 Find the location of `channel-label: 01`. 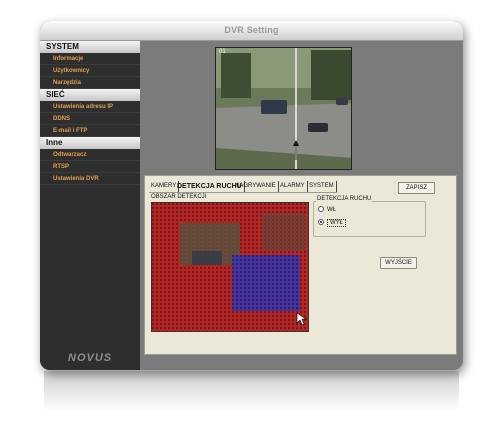

channel-label: 01 is located at coordinates (222, 52).